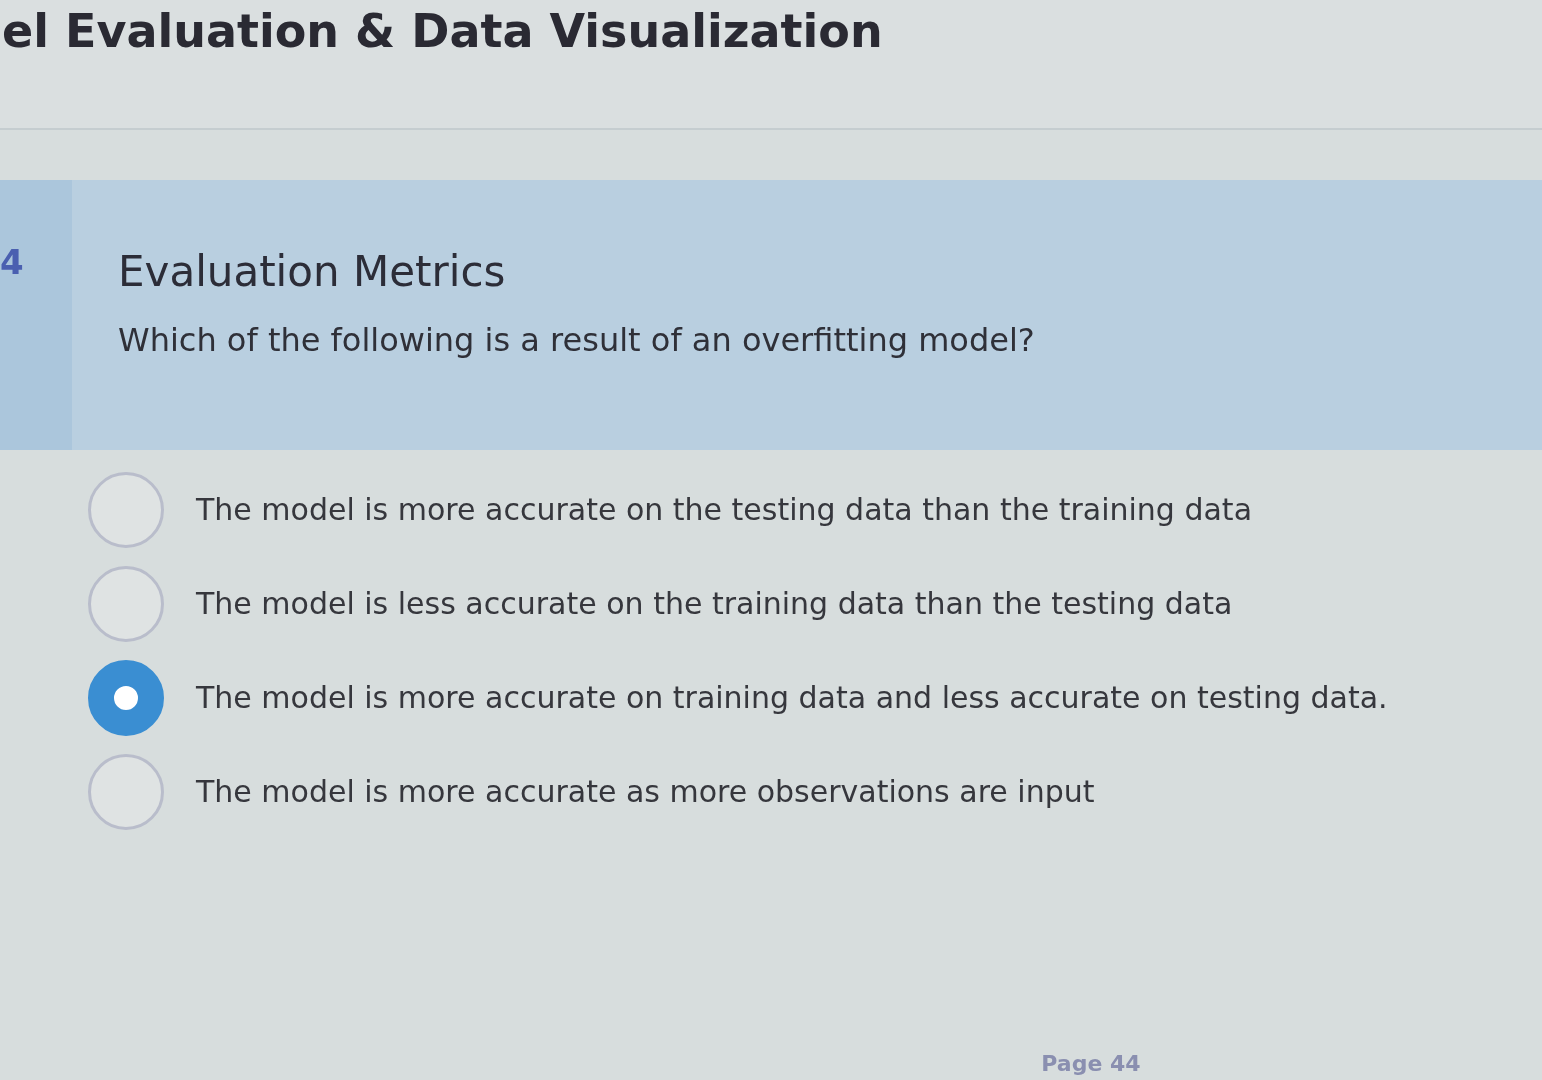  I want to click on course-title: el Evaluation & Data Visualization, so click(442, 31).